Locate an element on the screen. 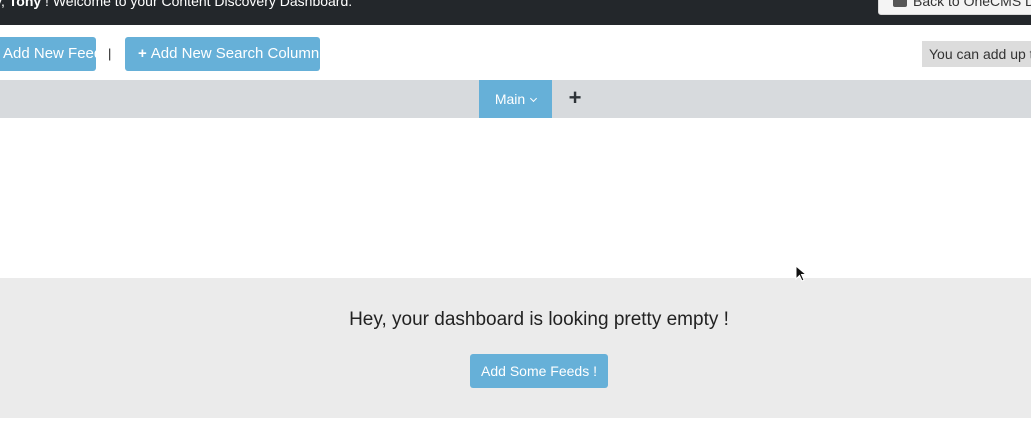  add-tab-button: + is located at coordinates (575, 99).